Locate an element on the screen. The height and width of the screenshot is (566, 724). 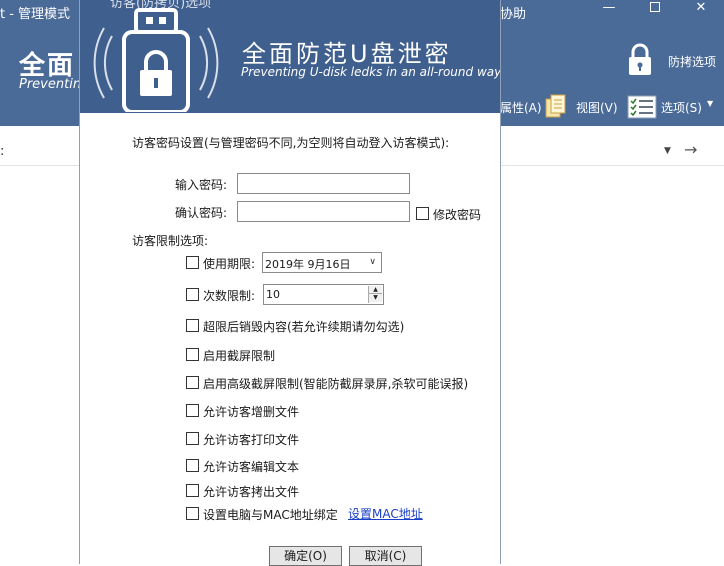
minimize-button: — is located at coordinates (609, 12).